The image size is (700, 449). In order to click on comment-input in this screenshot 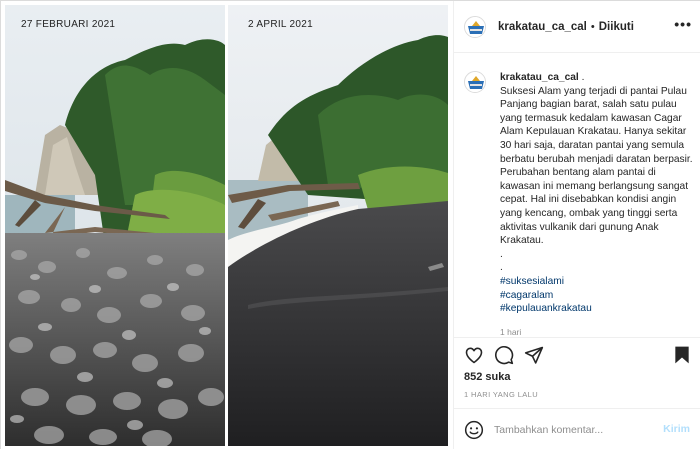, I will do `click(574, 429)`.